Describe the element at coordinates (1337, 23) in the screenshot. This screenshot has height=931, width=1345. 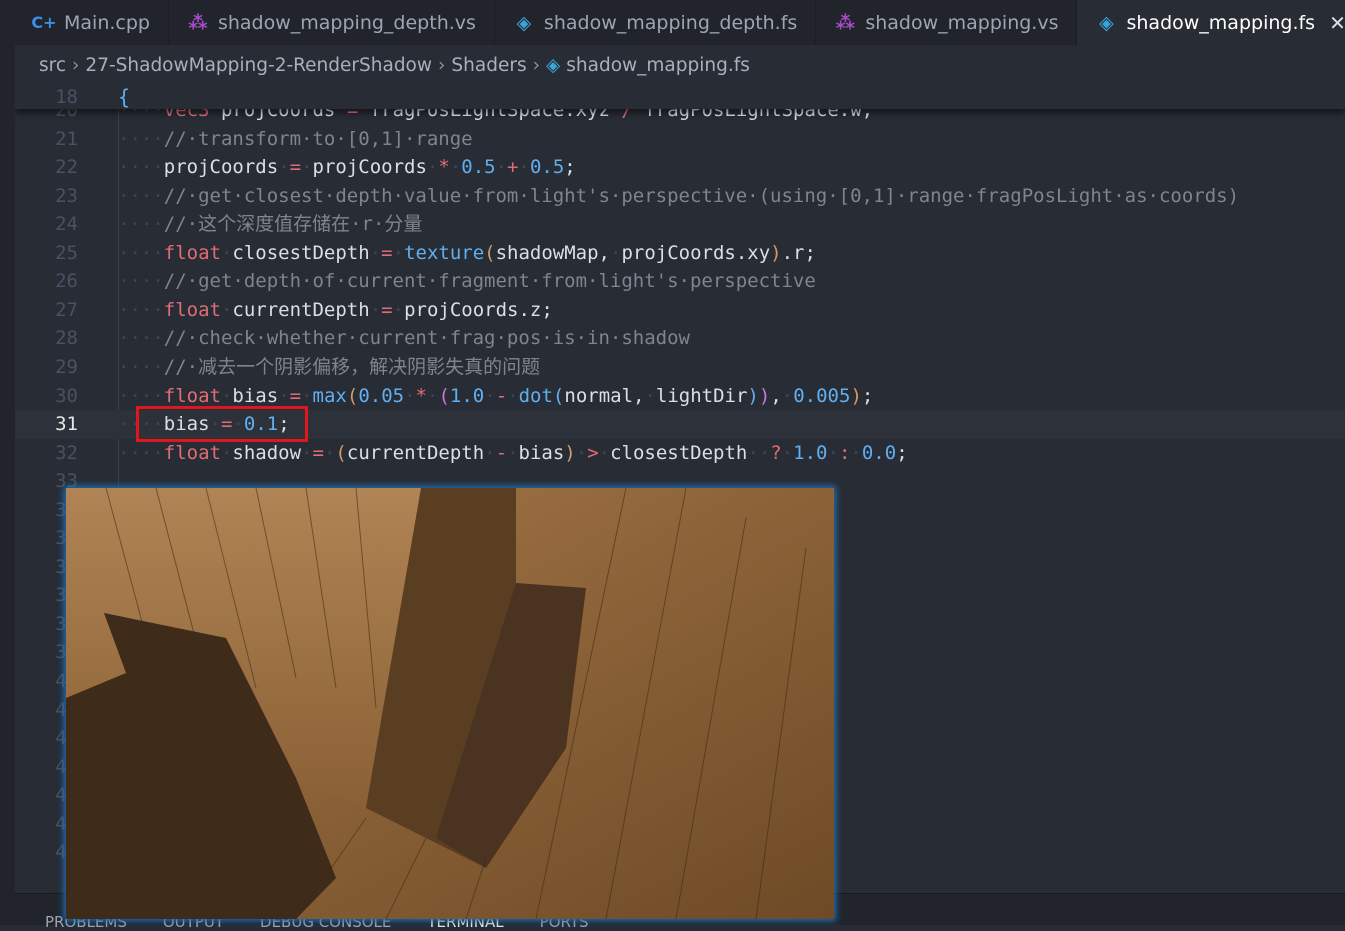
I see `close-icon: ✕` at that location.